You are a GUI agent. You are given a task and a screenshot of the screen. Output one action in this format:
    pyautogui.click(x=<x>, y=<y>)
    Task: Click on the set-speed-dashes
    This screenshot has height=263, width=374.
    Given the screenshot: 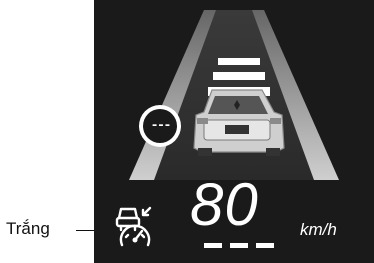 What is the action you would take?
    pyautogui.click(x=239, y=245)
    